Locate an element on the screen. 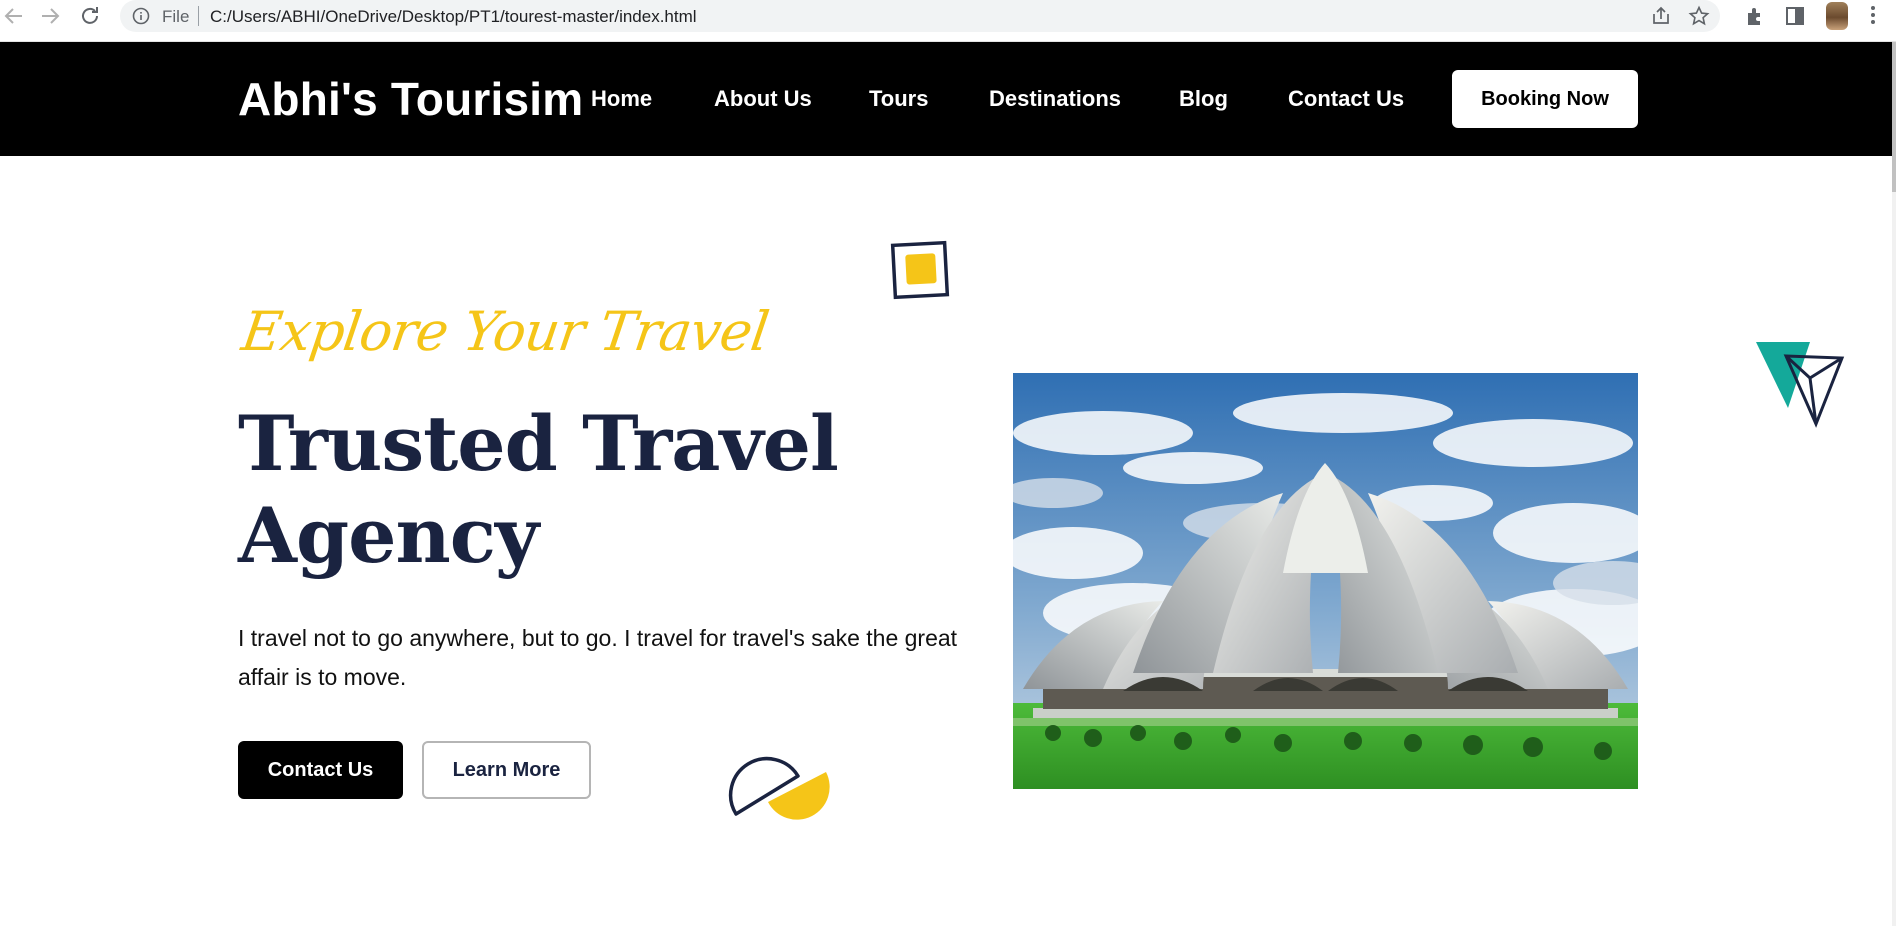  kebab-menu-icon is located at coordinates (1873, 15).